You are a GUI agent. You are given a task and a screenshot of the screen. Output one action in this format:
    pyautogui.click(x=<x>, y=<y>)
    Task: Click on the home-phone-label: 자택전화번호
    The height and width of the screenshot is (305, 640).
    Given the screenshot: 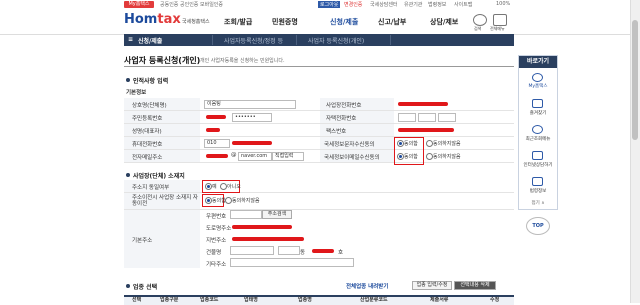 What is the action you would take?
    pyautogui.click(x=341, y=119)
    